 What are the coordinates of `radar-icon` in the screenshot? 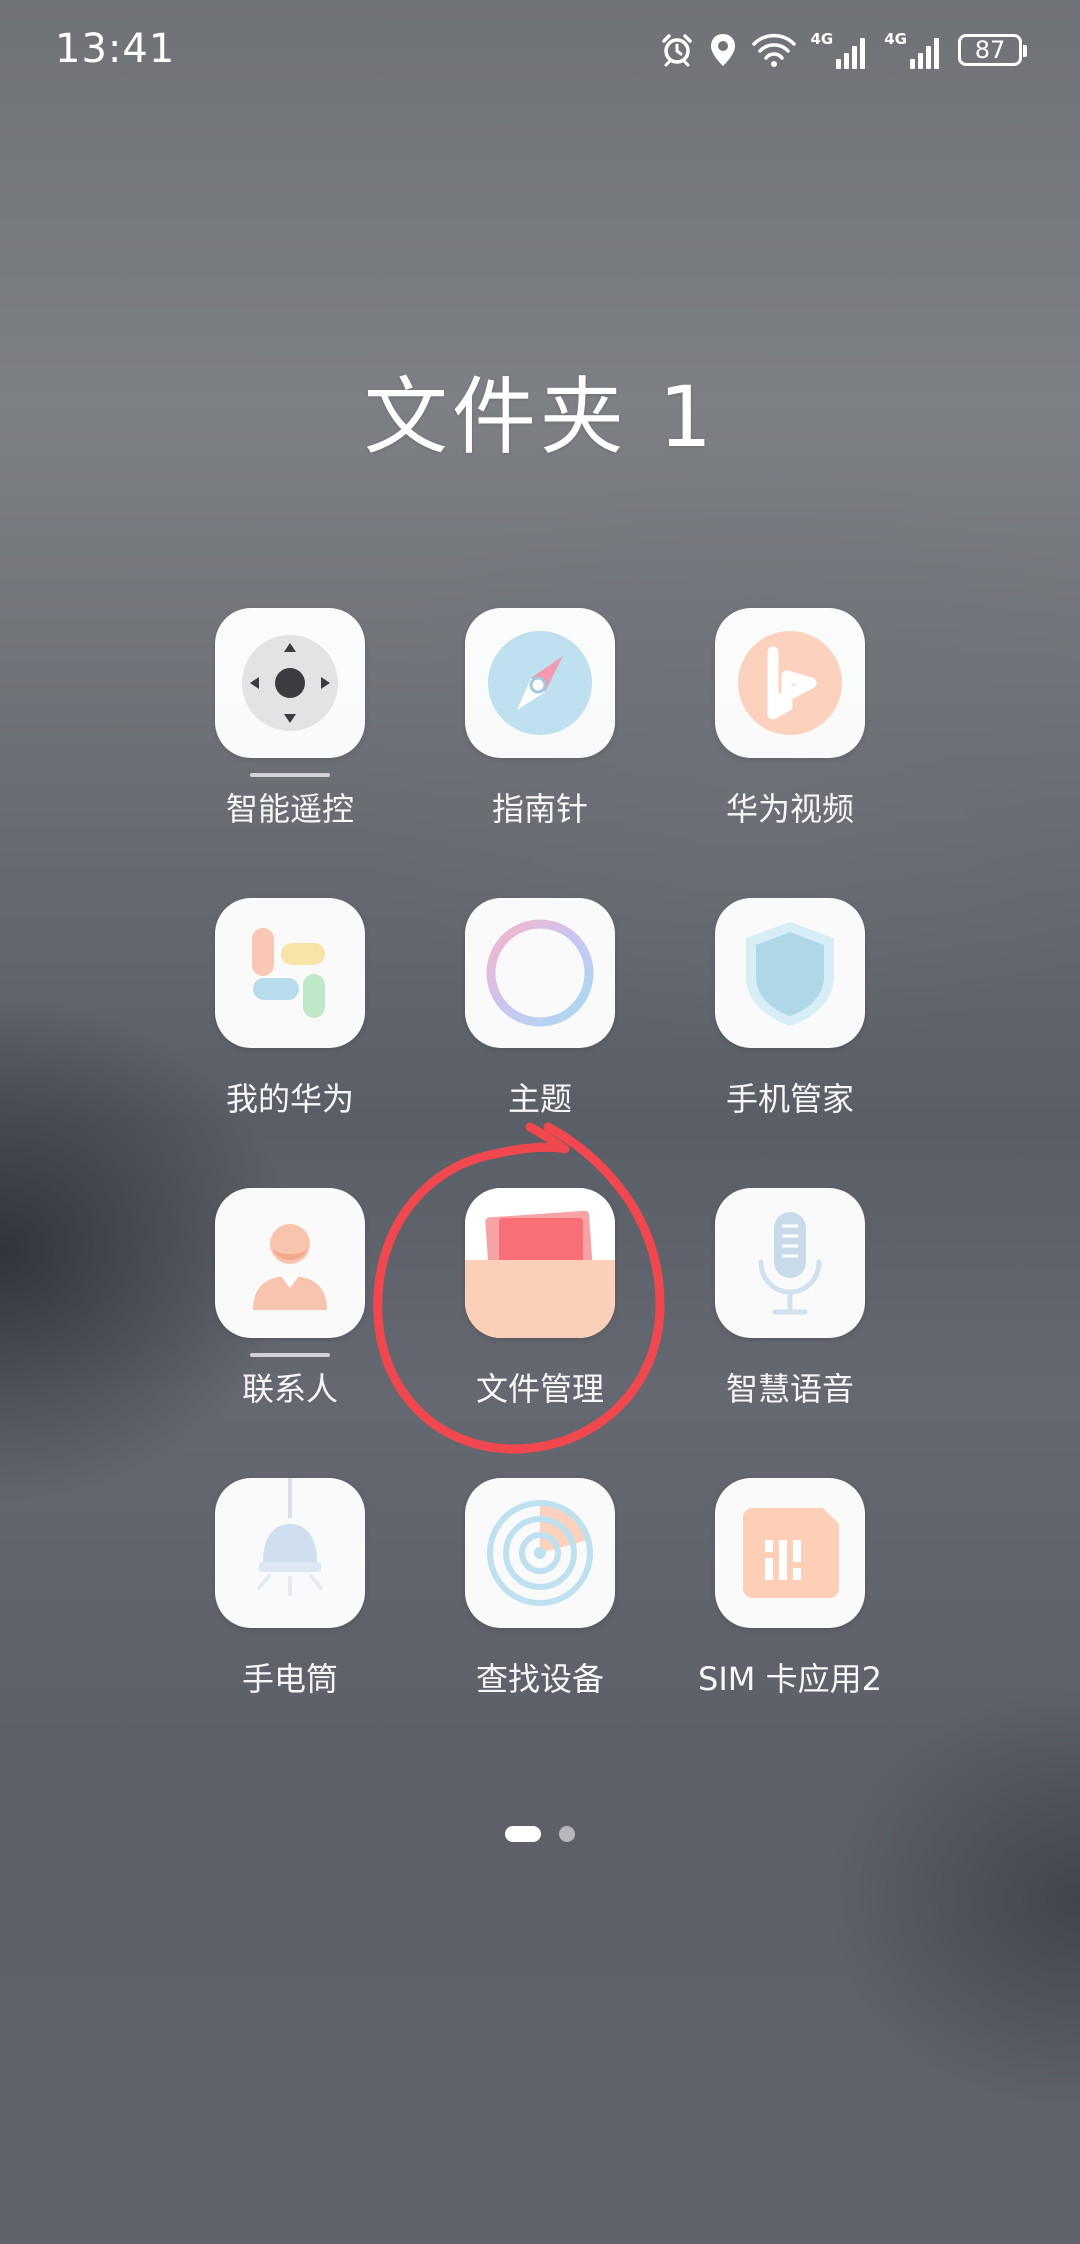 It's located at (540, 1553).